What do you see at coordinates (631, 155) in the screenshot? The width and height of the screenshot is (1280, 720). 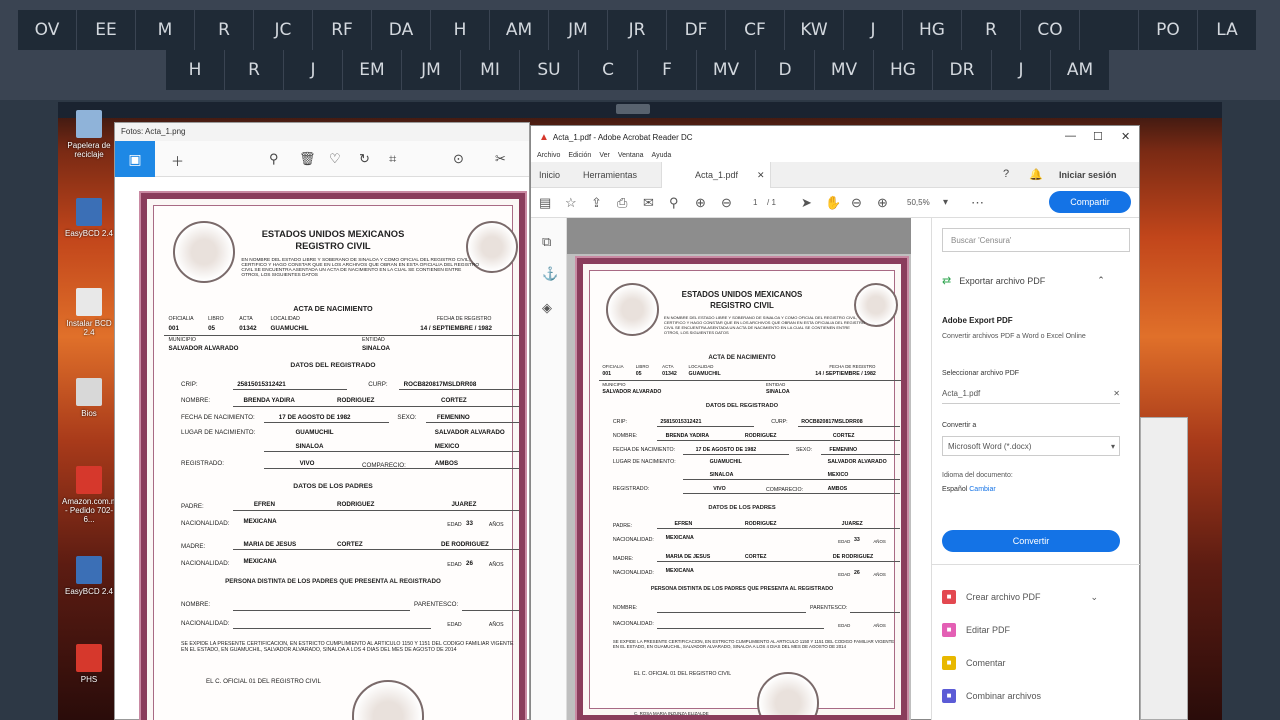 I see `menu-item: Ventana` at bounding box center [631, 155].